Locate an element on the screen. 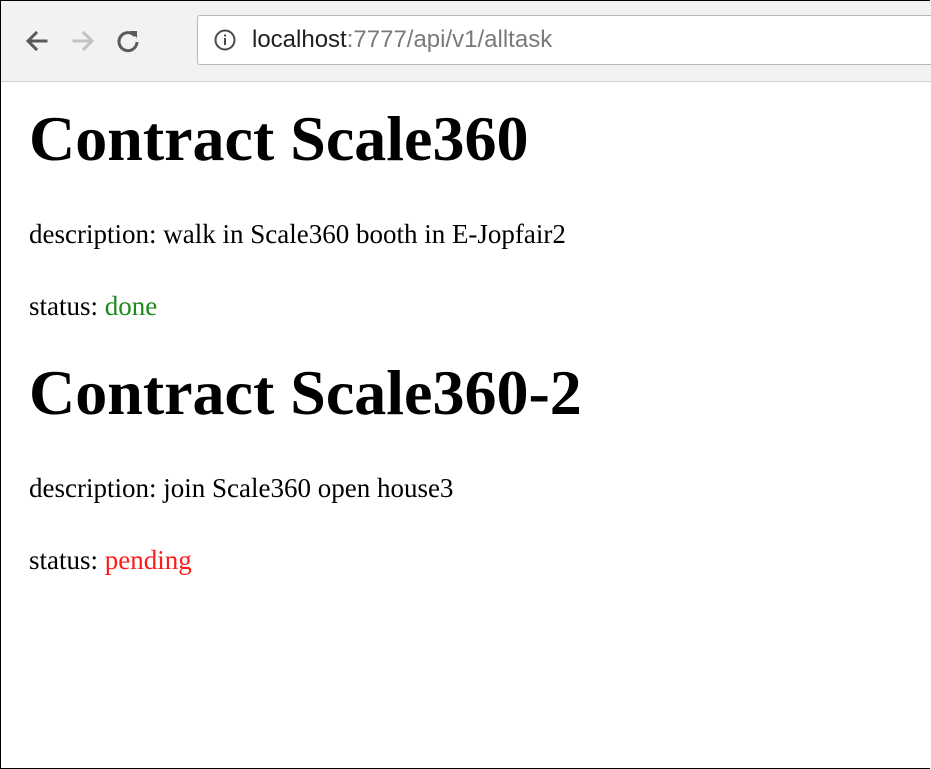 The width and height of the screenshot is (931, 769). task-title: Contract Scale360-2 is located at coordinates (305, 392).